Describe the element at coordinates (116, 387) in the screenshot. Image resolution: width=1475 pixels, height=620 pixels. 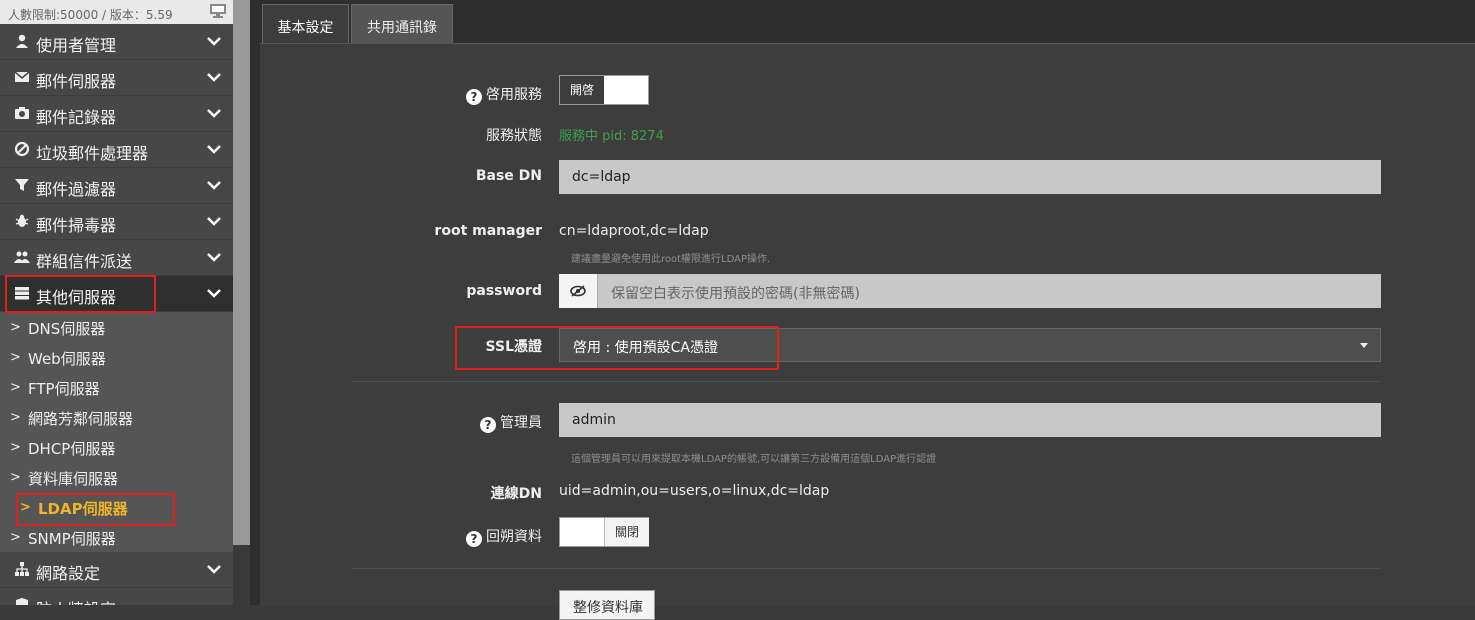
I see `sub-item-ftp: > FTP伺服器` at that location.